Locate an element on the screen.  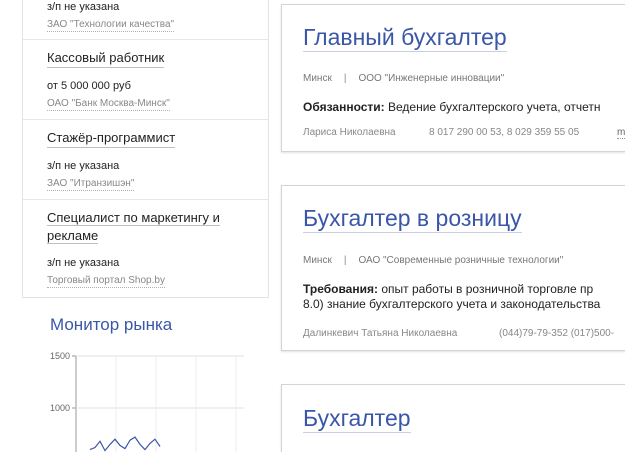
chart-tick-label: 1000 is located at coordinates (60, 408).